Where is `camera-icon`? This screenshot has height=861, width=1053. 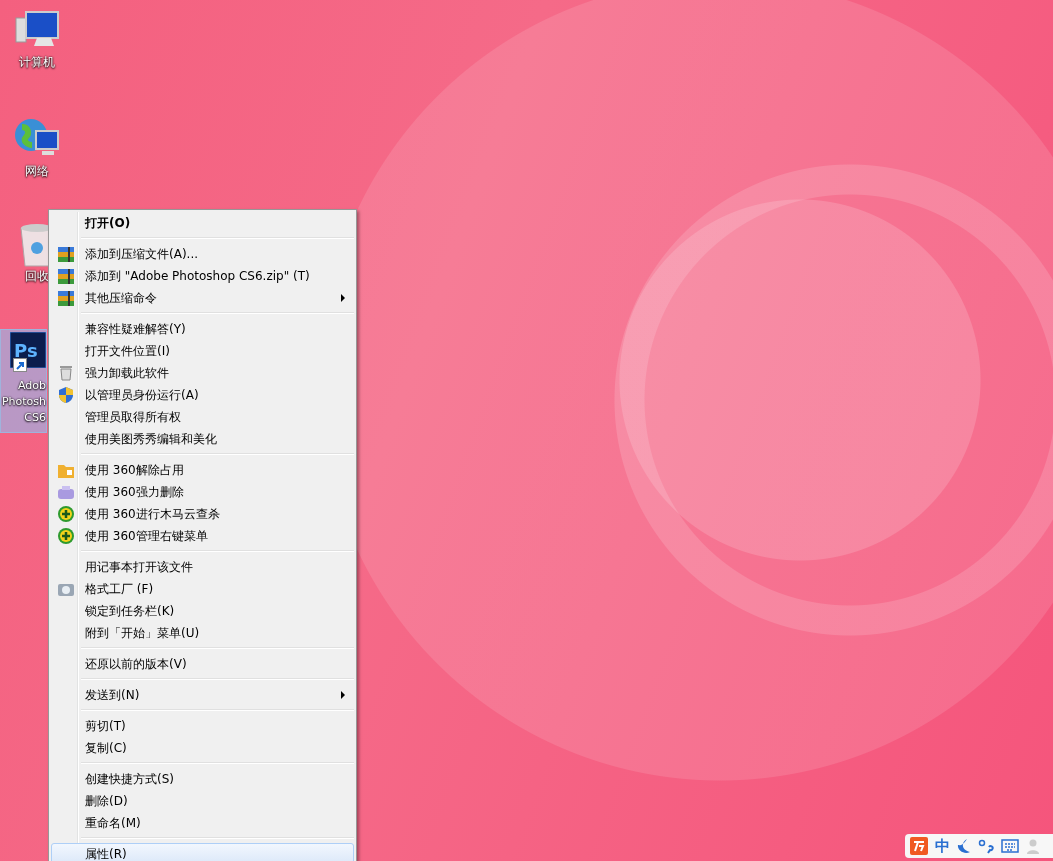 camera-icon is located at coordinates (66, 589).